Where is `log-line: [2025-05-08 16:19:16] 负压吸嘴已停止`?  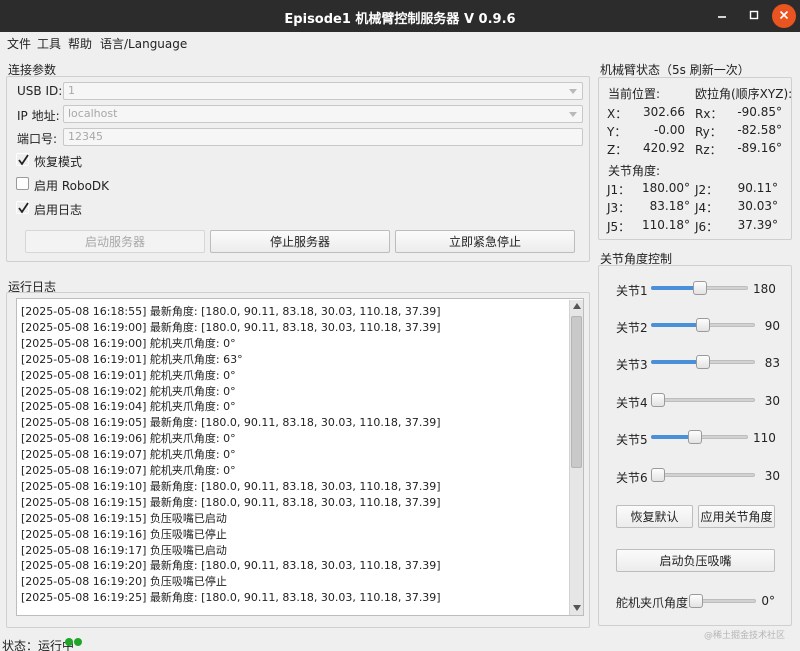
log-line: [2025-05-08 16:19:16] 负压吸嘴已停止 is located at coordinates (124, 534).